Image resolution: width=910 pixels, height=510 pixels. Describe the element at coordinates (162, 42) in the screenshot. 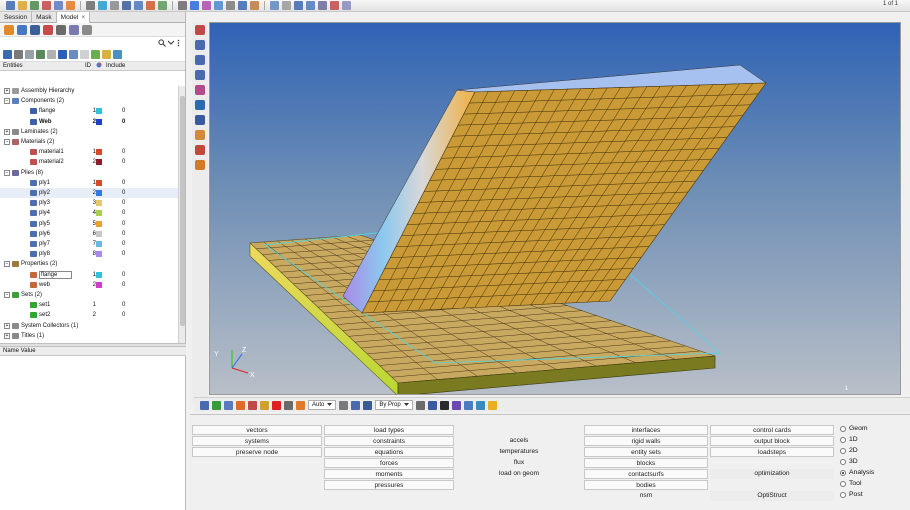

I see `search-icon` at that location.